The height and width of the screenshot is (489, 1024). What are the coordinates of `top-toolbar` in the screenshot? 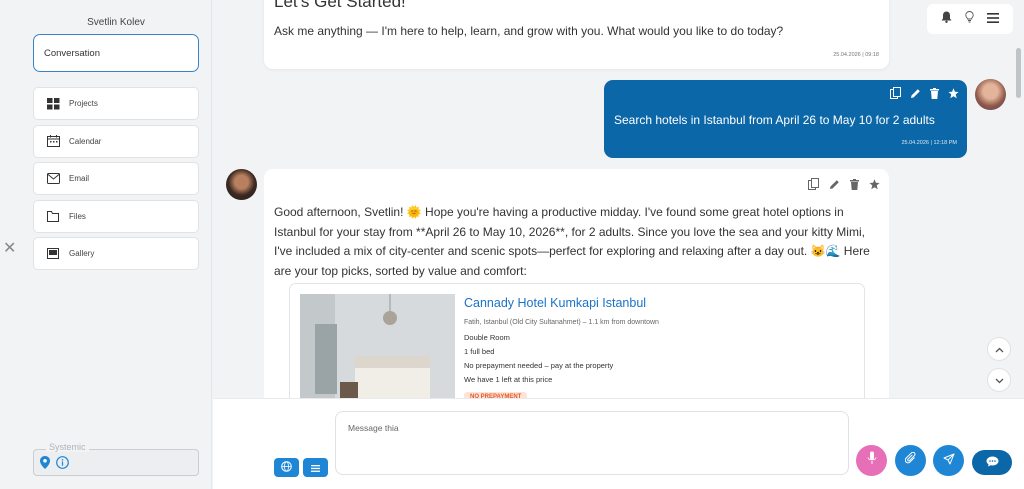 It's located at (970, 19).